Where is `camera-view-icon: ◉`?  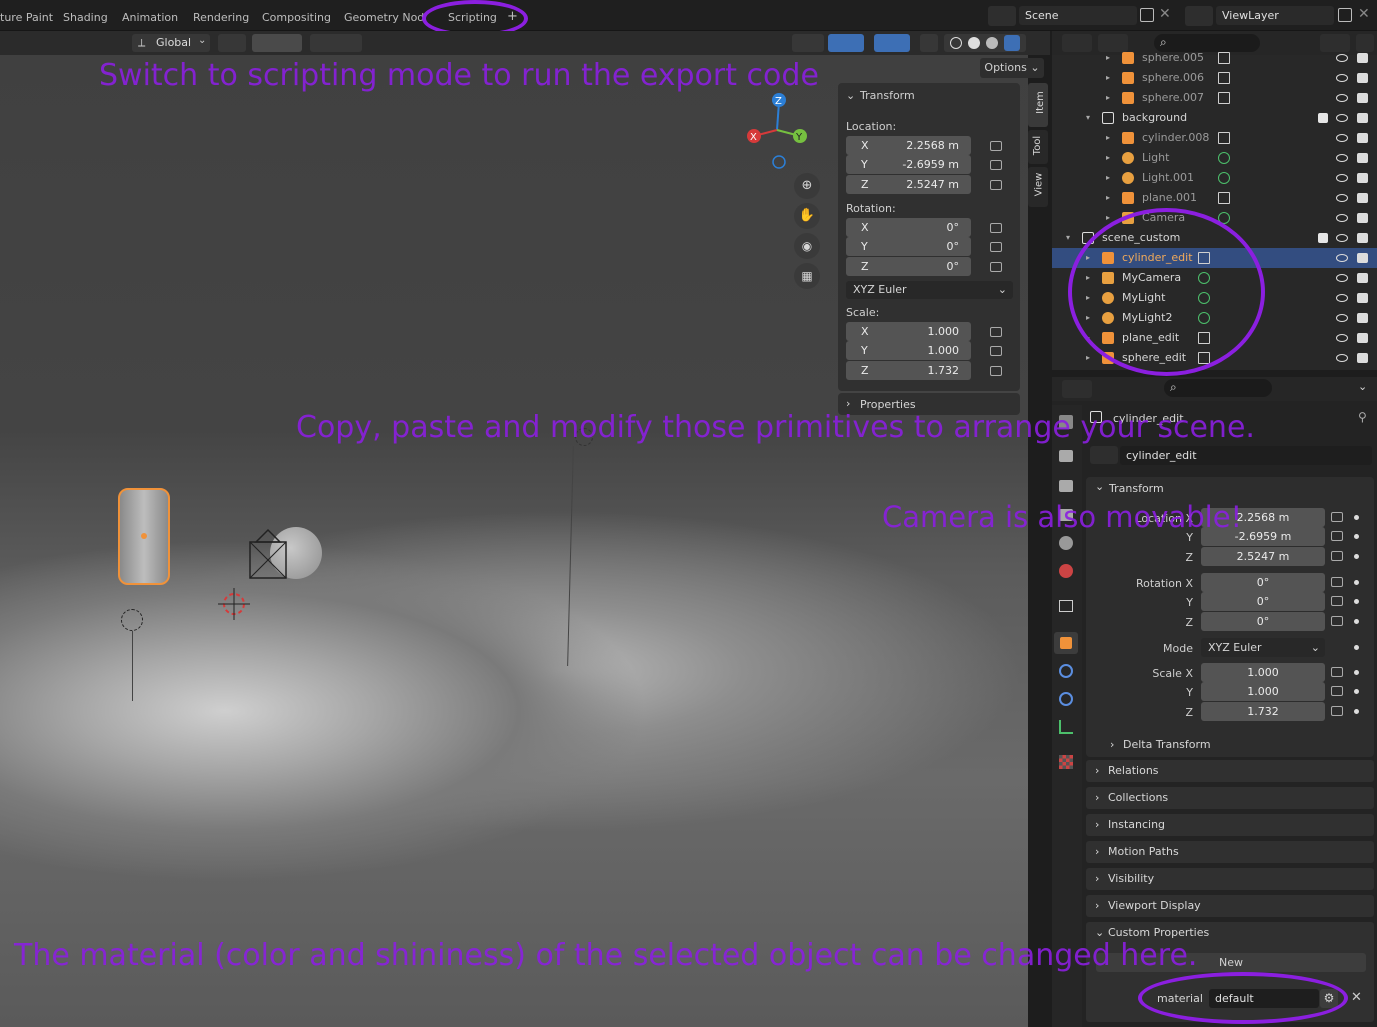
camera-view-icon: ◉ is located at coordinates (807, 246).